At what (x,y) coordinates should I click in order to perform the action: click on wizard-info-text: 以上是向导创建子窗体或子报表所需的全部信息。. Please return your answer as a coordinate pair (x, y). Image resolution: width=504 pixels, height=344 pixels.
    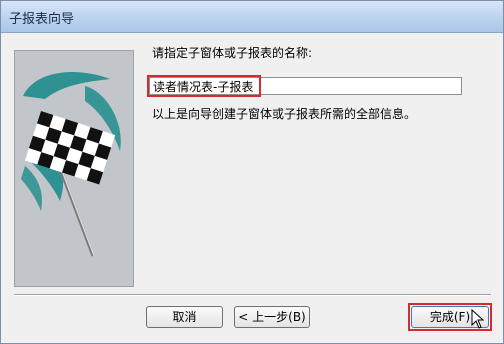
    Looking at the image, I should click on (284, 114).